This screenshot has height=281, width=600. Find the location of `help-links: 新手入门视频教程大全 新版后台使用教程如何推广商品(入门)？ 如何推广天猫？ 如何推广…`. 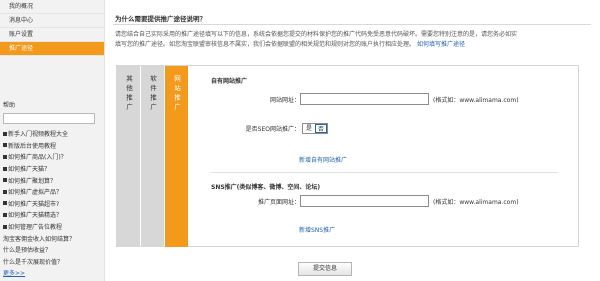

help-links: 新手入门视频教程大全 新版后台使用教程如何推广商品(入门)？ 如何推广天猫？ 如何推广… is located at coordinates (52, 197).